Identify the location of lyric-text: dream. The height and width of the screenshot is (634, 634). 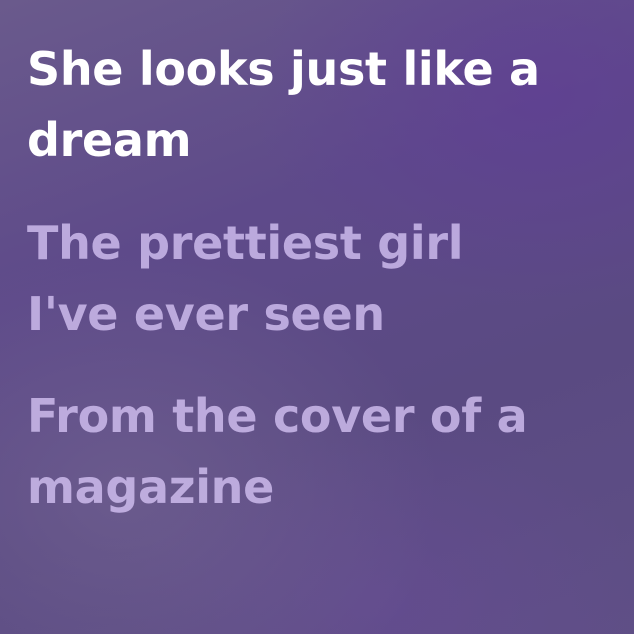
(109, 140).